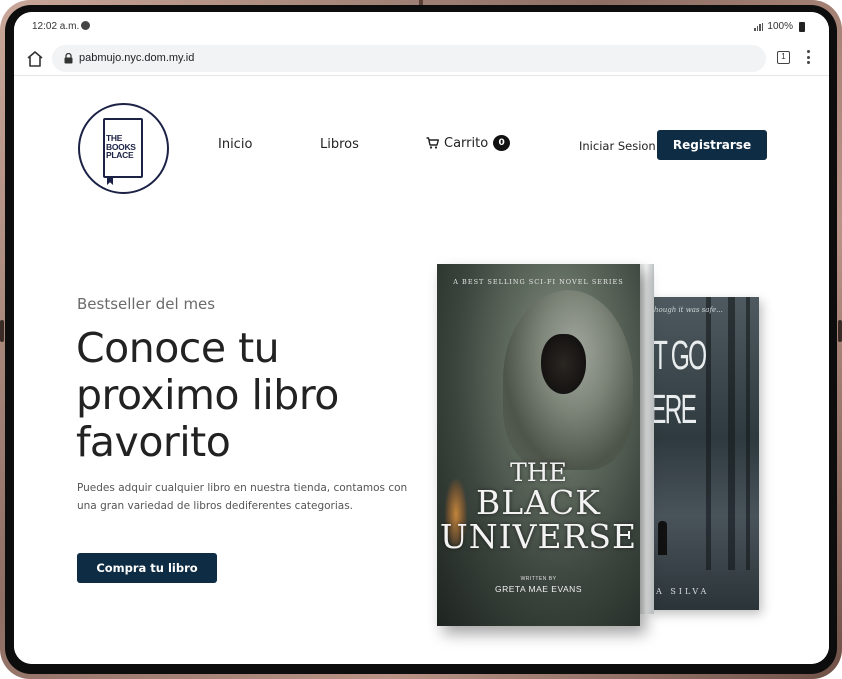 This screenshot has height=679, width=842. I want to click on back-book-title-line: ERE, so click(673, 409).